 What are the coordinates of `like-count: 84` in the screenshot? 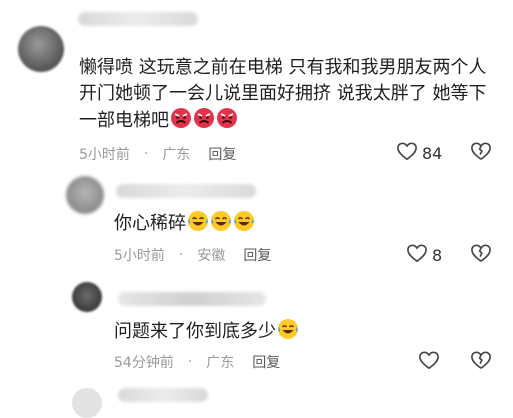 It's located at (432, 153).